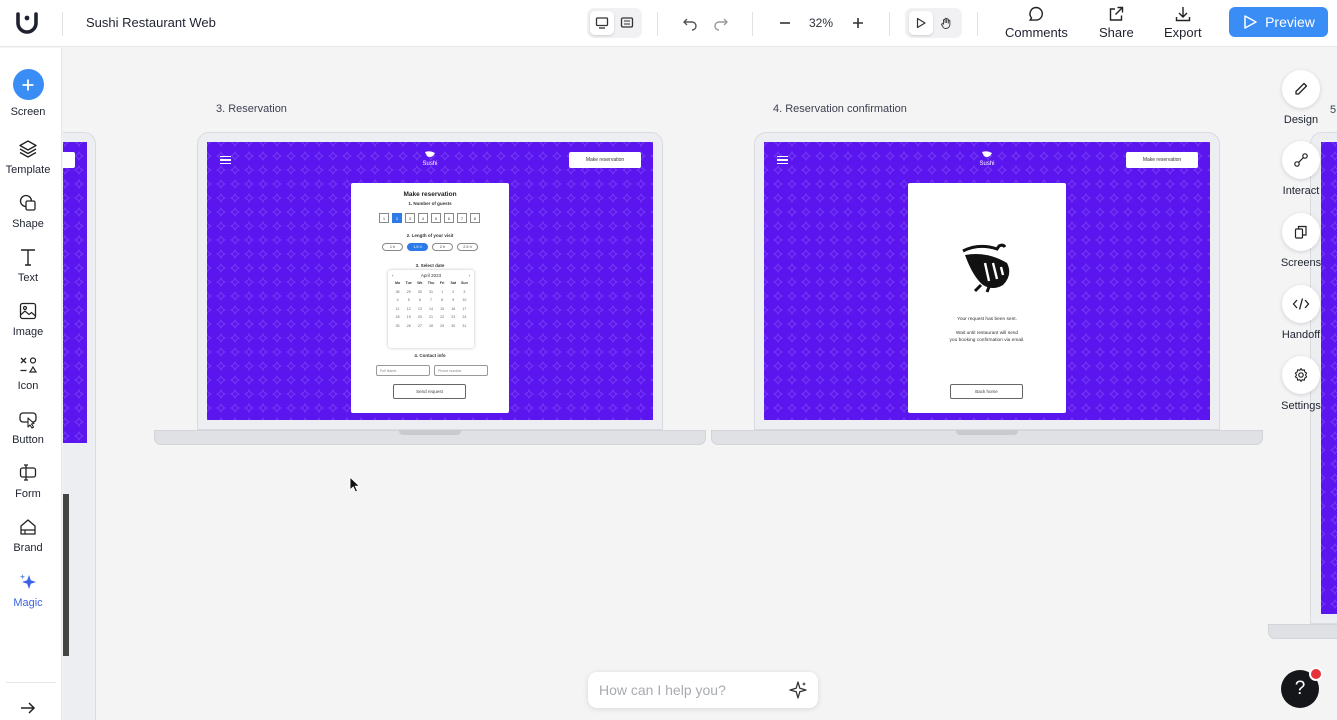 This screenshot has height=720, width=1337. I want to click on pointer-mode-button, so click(921, 23).